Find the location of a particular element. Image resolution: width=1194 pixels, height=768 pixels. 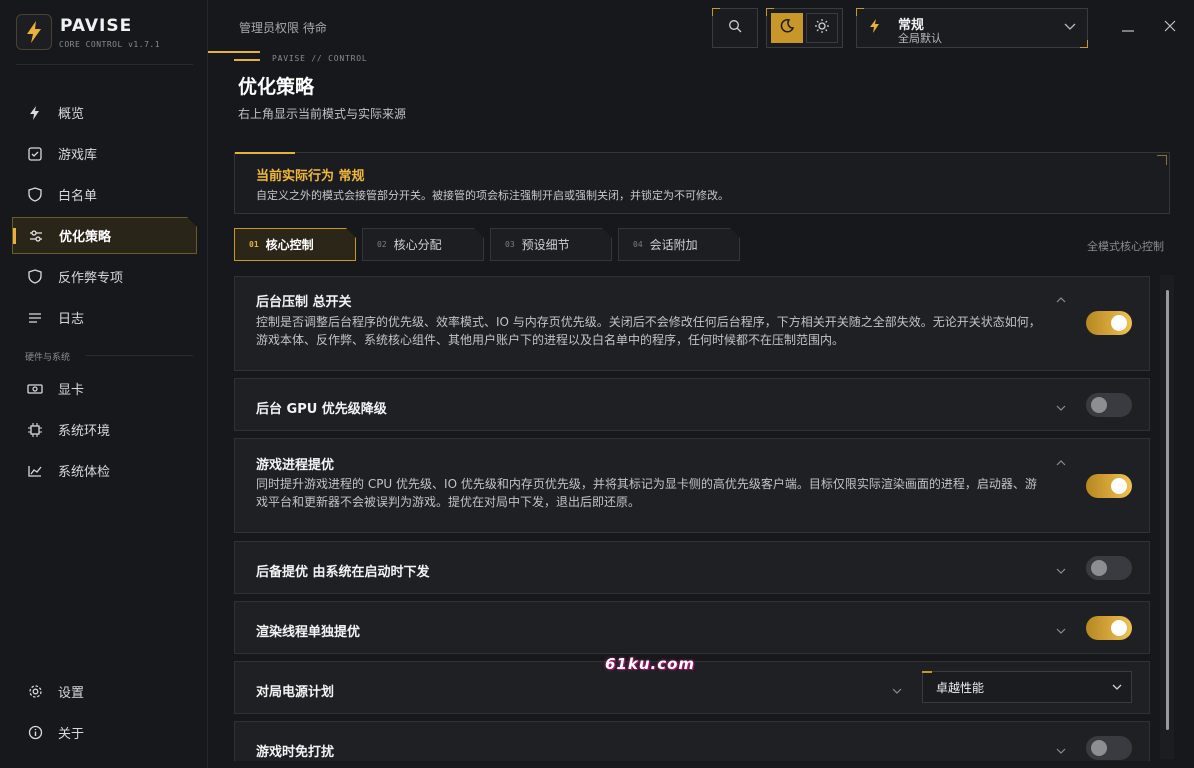

brand: PAVISE CORE CONTROL v1.7.1 is located at coordinates (105, 39).